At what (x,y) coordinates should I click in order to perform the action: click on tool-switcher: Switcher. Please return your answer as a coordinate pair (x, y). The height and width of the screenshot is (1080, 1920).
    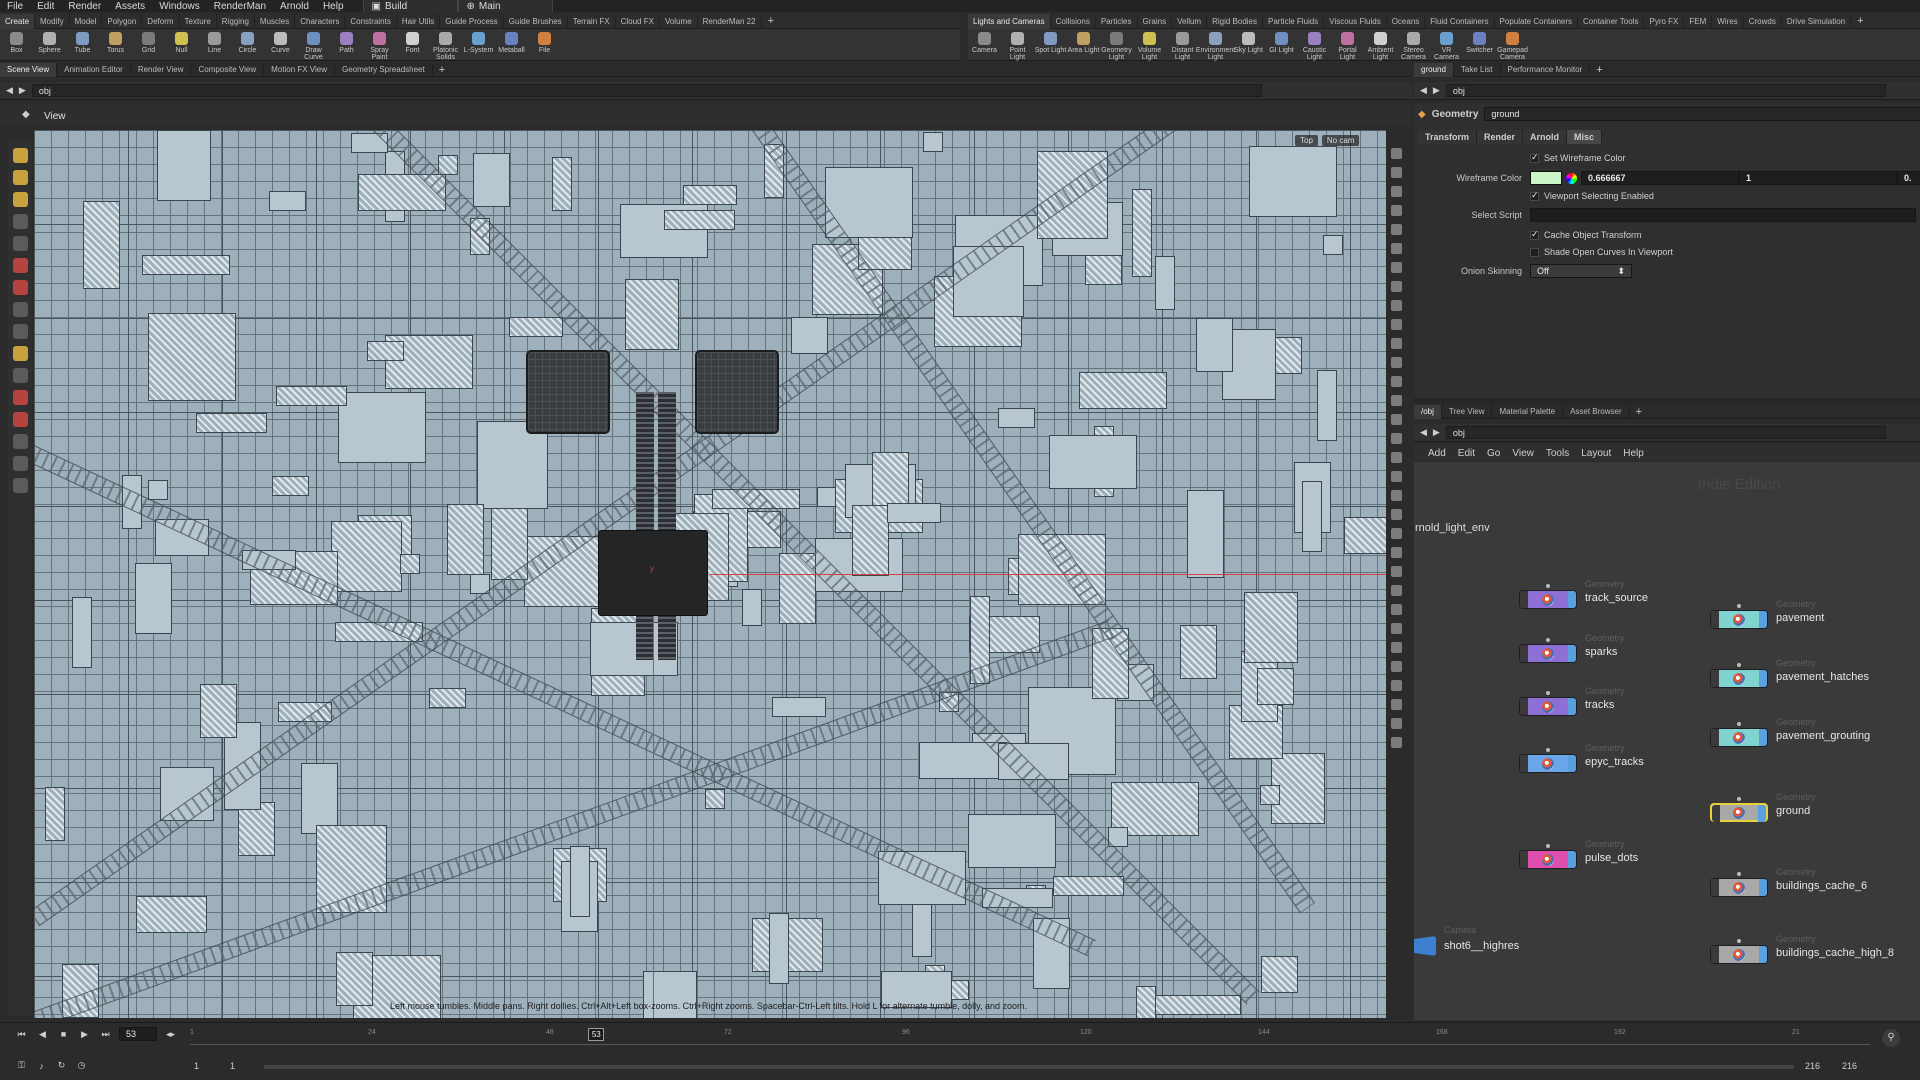
    Looking at the image, I should click on (1479, 45).